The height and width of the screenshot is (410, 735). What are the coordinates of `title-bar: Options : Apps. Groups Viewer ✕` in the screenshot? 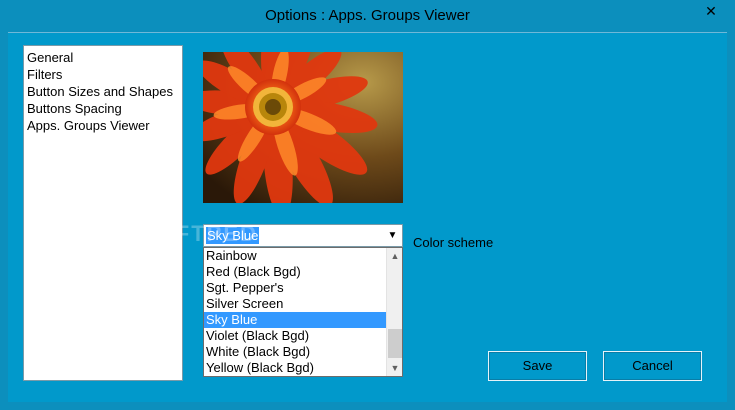 It's located at (367, 16).